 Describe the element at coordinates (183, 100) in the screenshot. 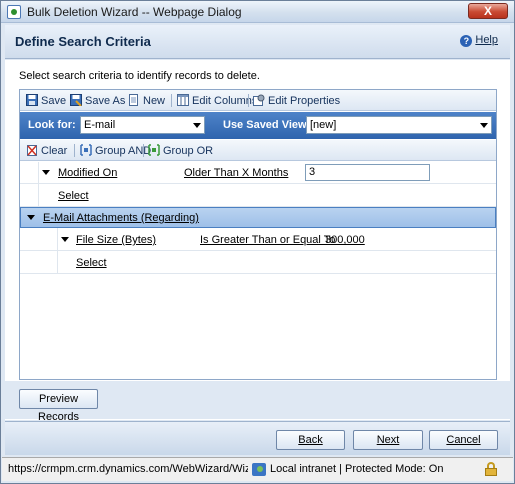

I see `columns-icon` at that location.